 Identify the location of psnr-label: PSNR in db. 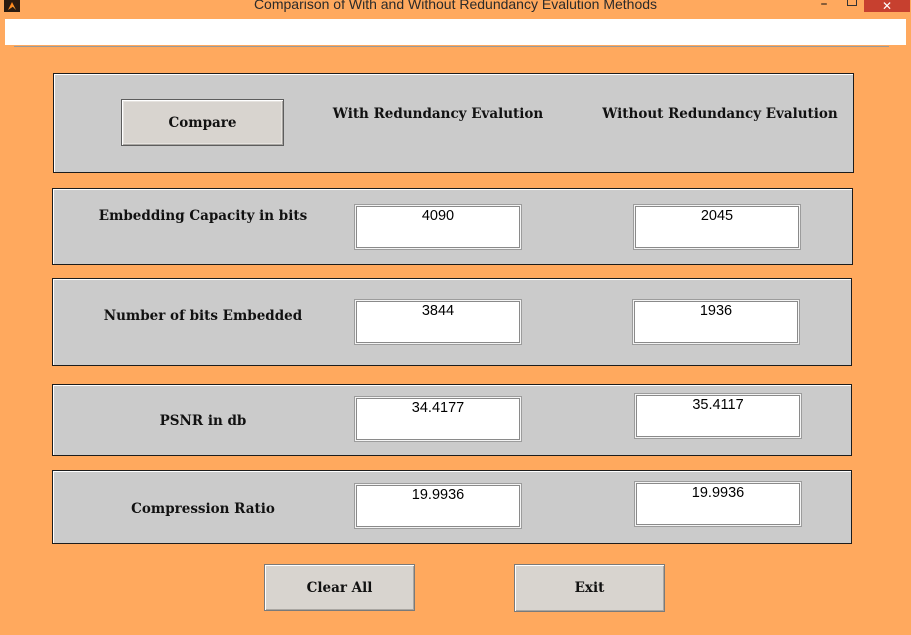
(203, 421).